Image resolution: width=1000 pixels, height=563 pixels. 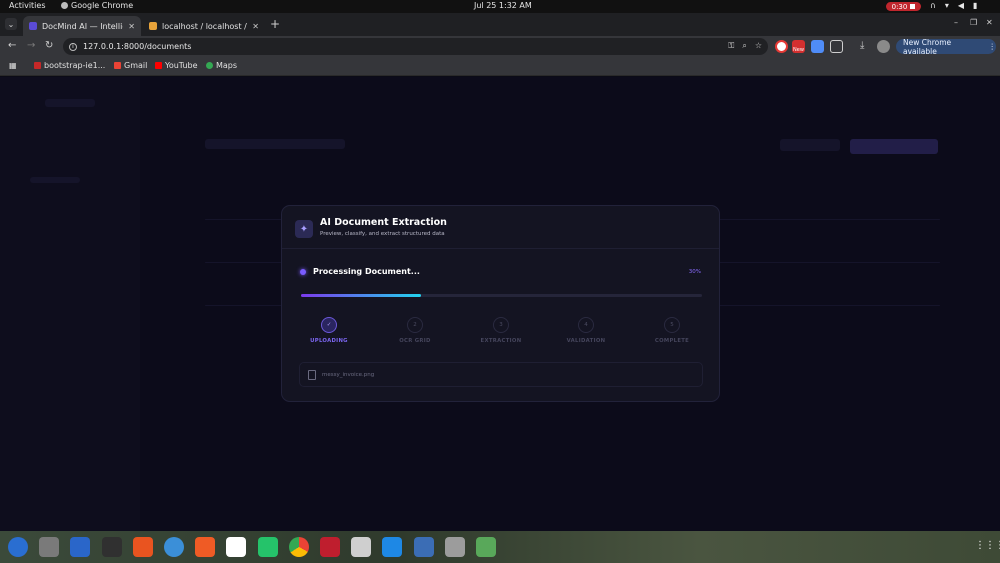 I want to click on step-uploading: ✓ UPLOADING, so click(x=329, y=330).